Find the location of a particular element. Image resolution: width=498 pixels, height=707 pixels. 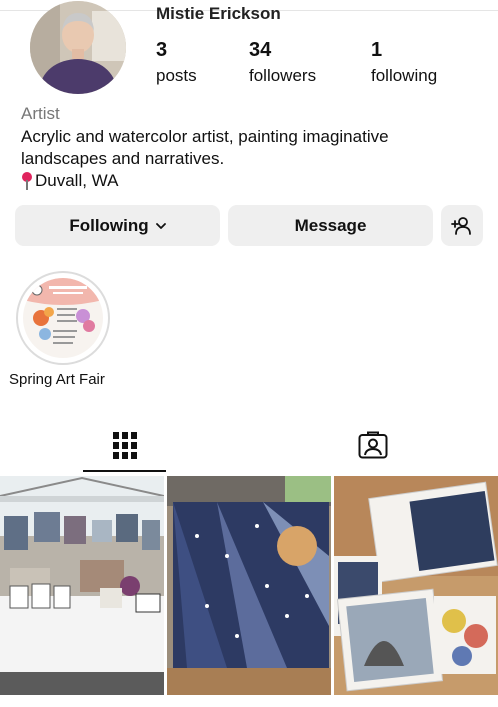

post-image-prints is located at coordinates (416, 585).